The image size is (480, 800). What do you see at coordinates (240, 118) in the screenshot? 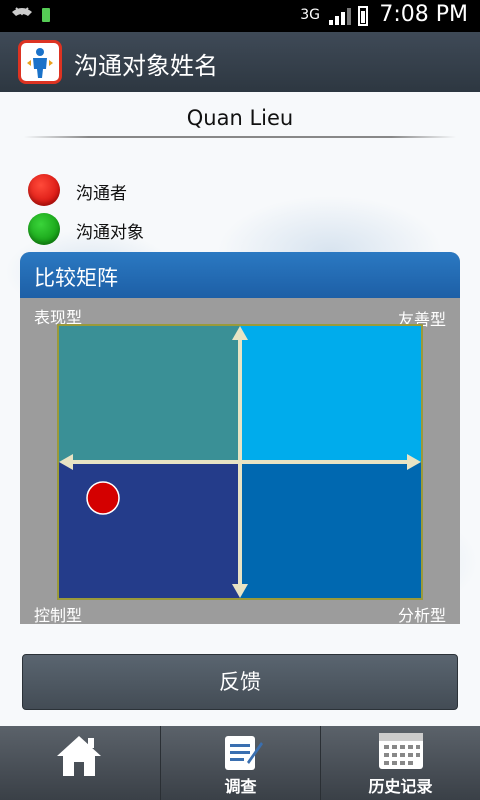
I see `contact-name: Quan Lieu` at bounding box center [240, 118].